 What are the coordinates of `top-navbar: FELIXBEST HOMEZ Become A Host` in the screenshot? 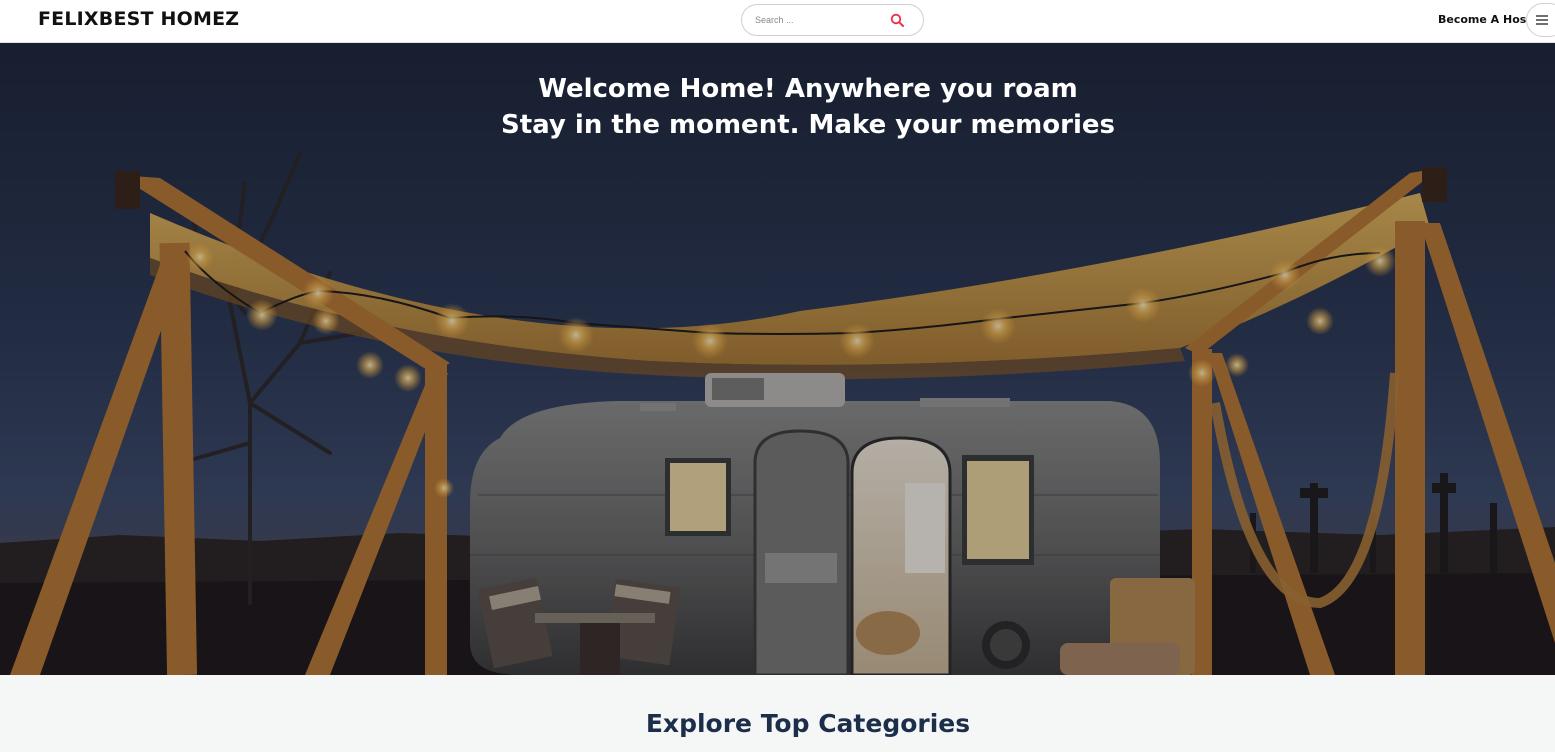 It's located at (777, 21).